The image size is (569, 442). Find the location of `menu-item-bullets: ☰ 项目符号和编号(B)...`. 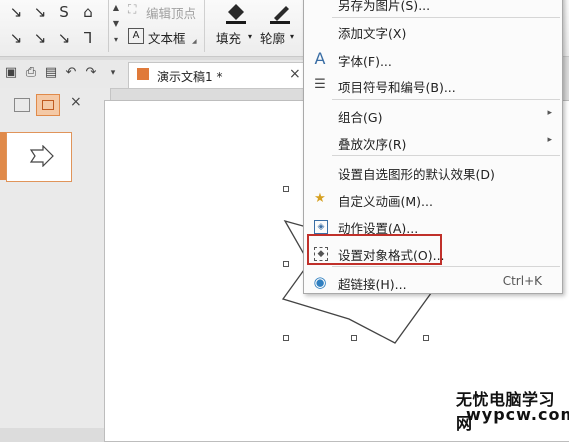

menu-item-bullets: ☰ 项目符号和编号(B)... is located at coordinates (433, 85).